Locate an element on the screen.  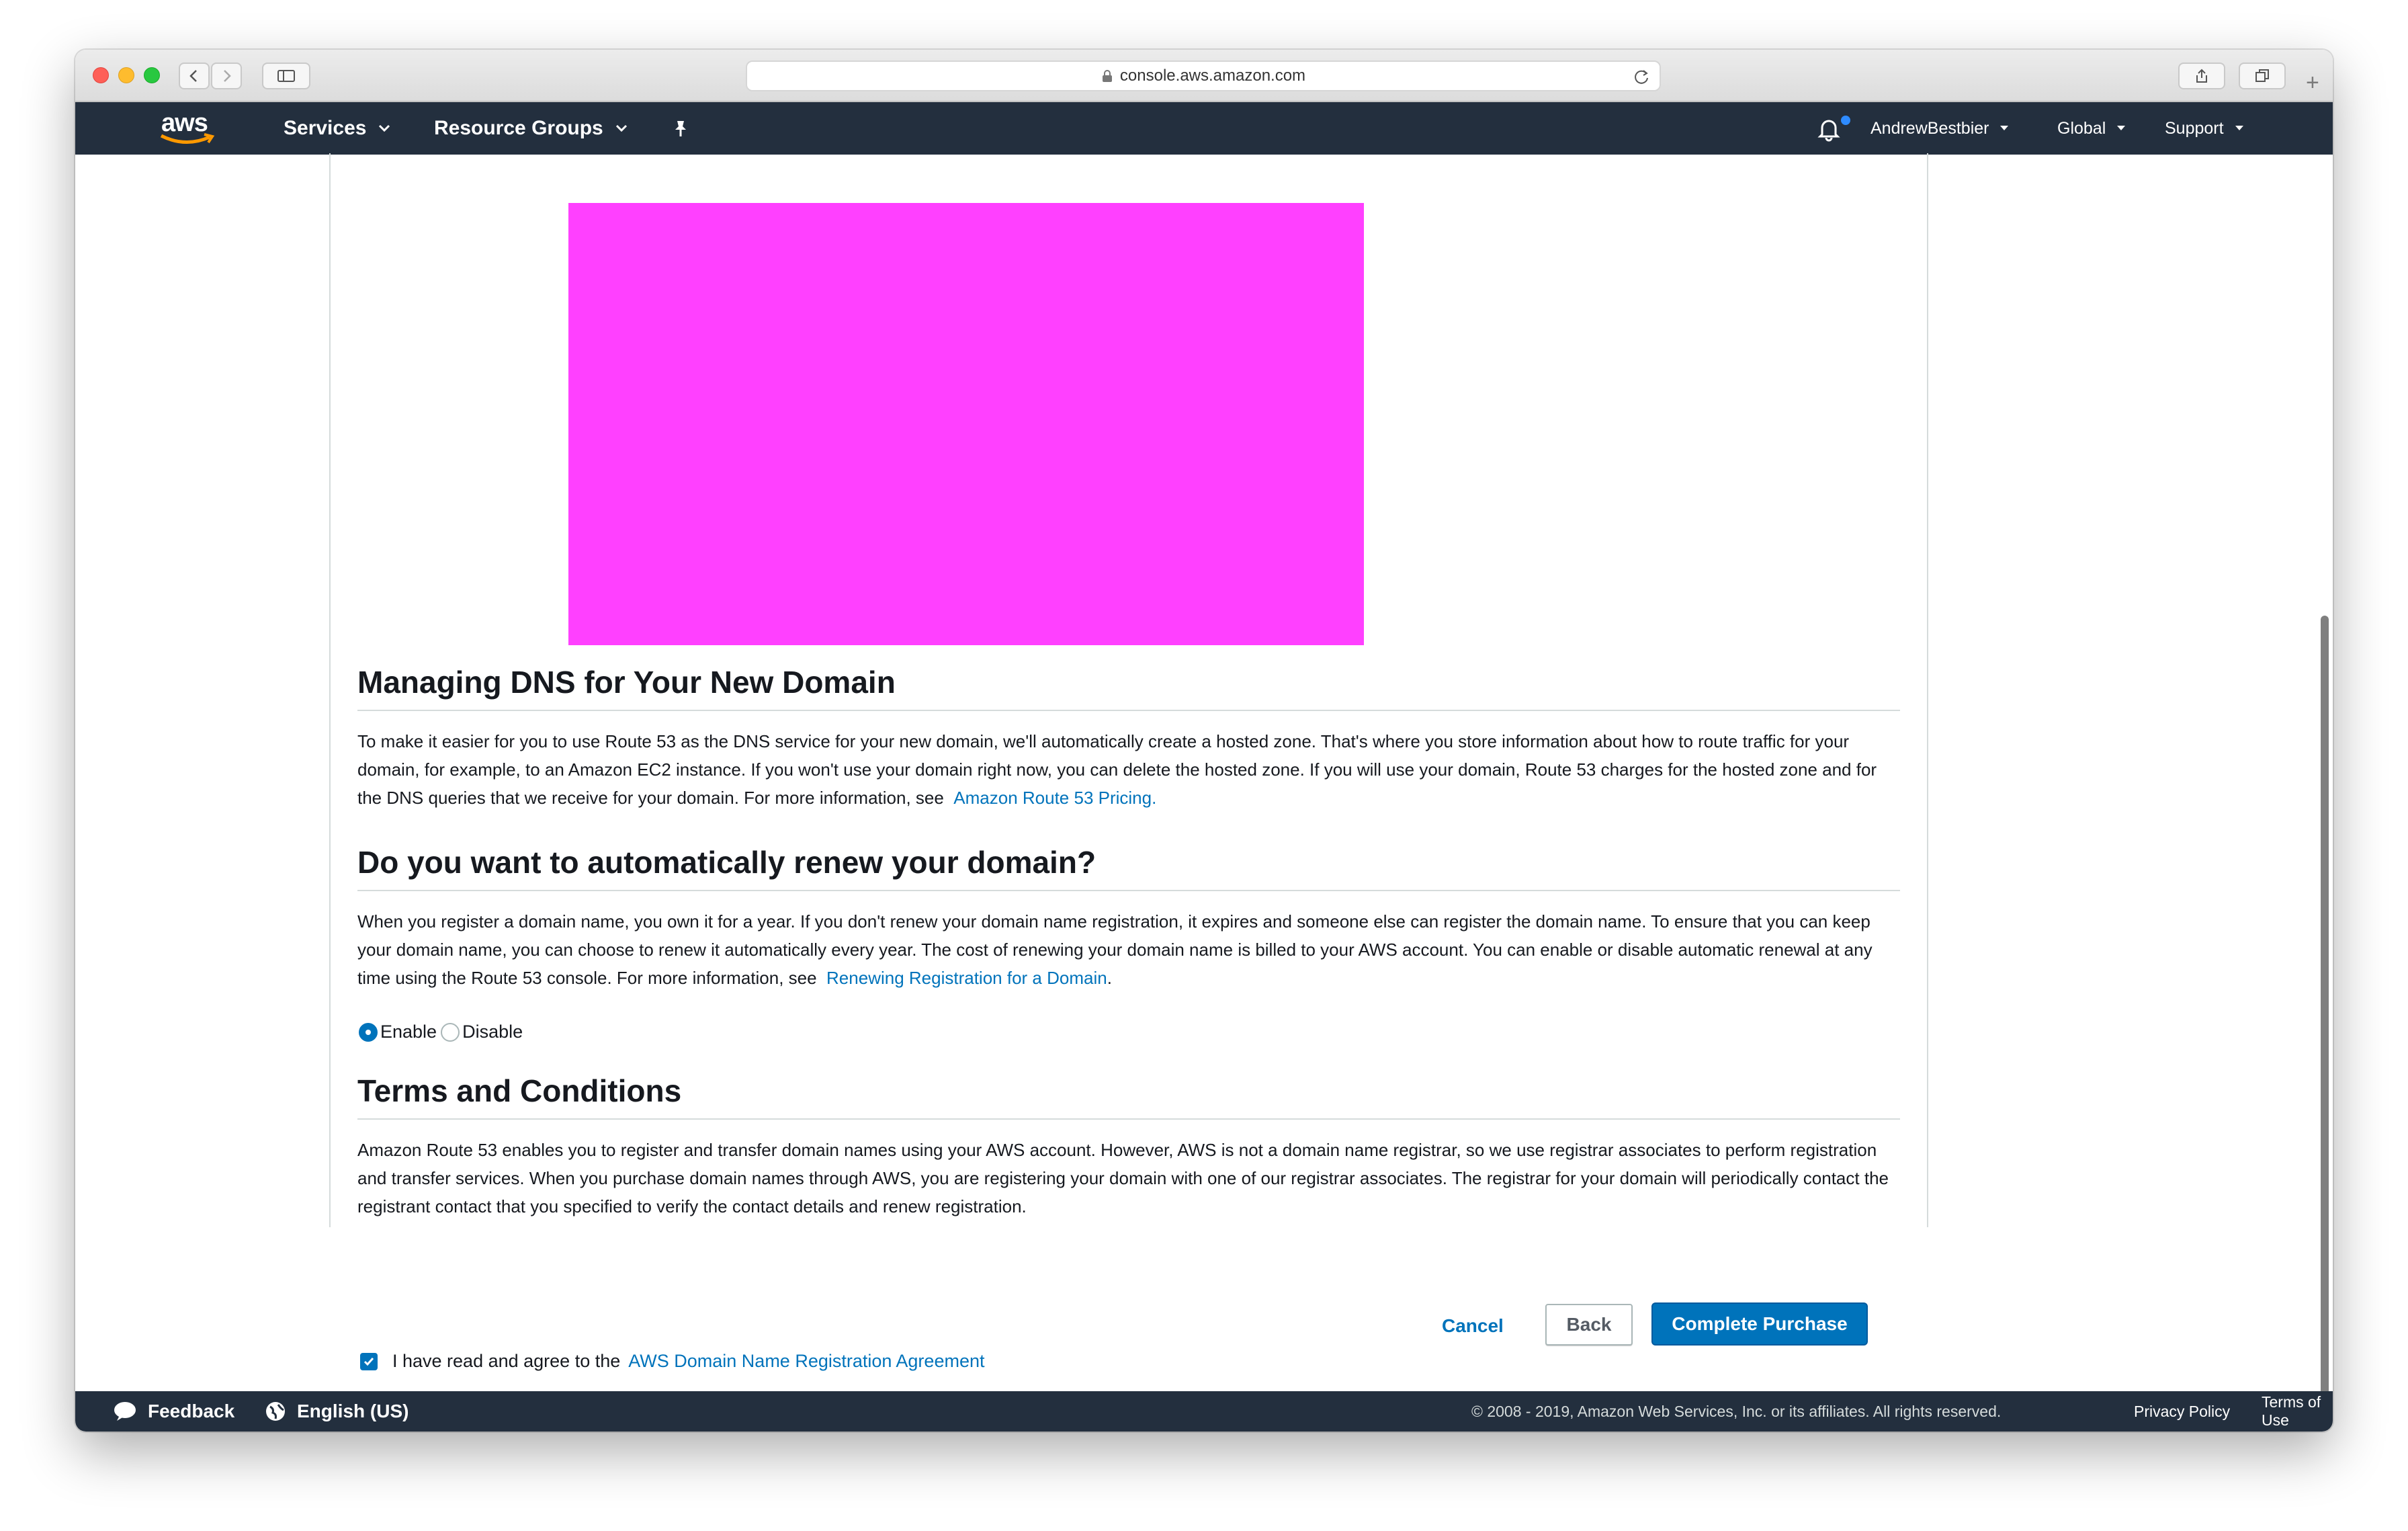
account-menu: AndrewBestbier is located at coordinates (1939, 128).